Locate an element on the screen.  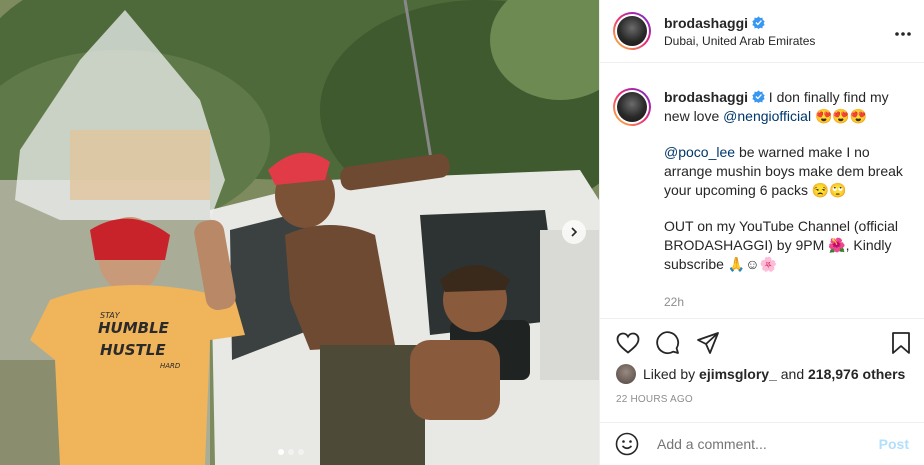
comment-bar: Post is located at coordinates (762, 443).